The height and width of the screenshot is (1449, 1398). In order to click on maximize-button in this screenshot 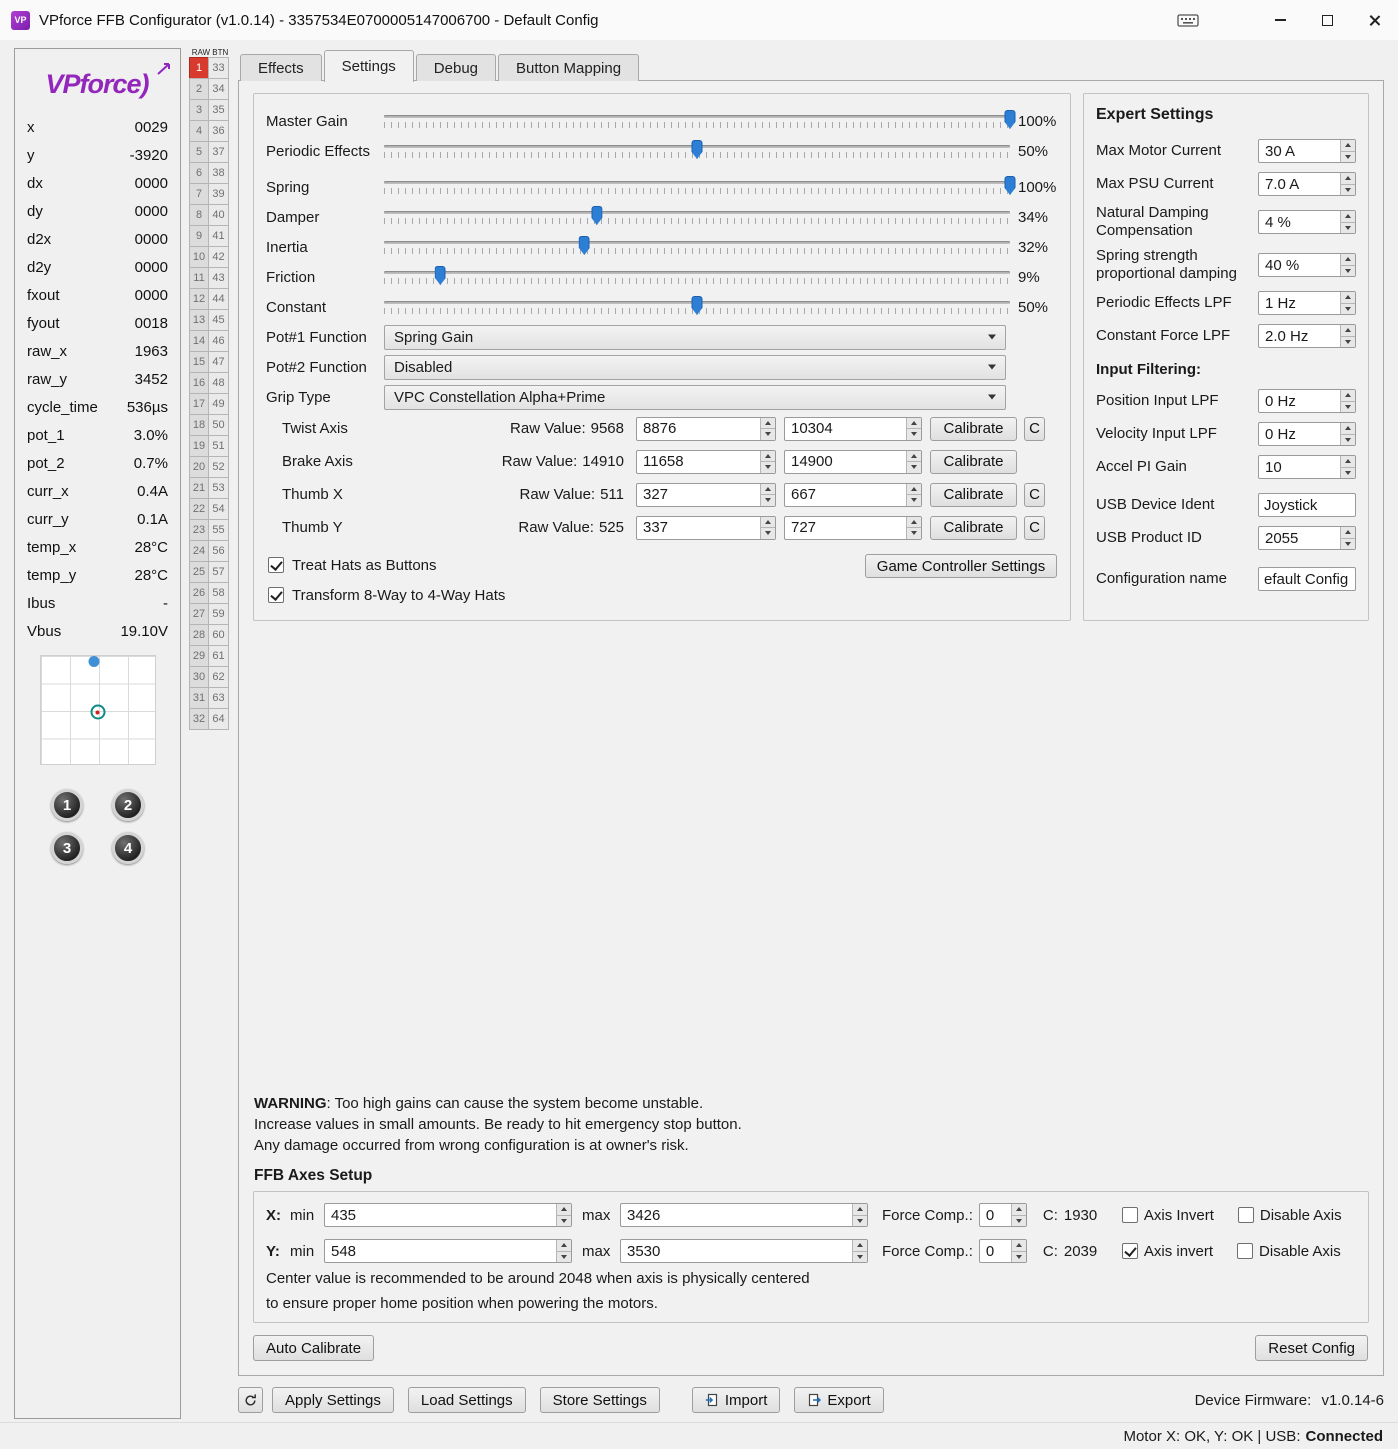, I will do `click(1327, 20)`.